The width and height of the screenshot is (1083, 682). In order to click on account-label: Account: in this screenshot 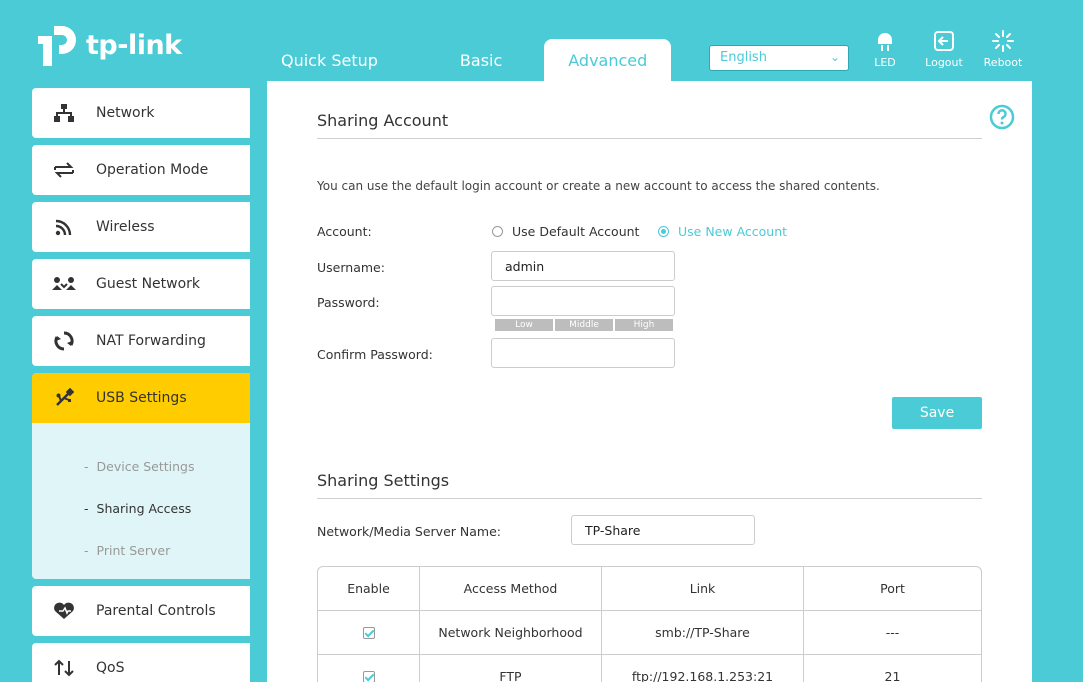, I will do `click(344, 231)`.